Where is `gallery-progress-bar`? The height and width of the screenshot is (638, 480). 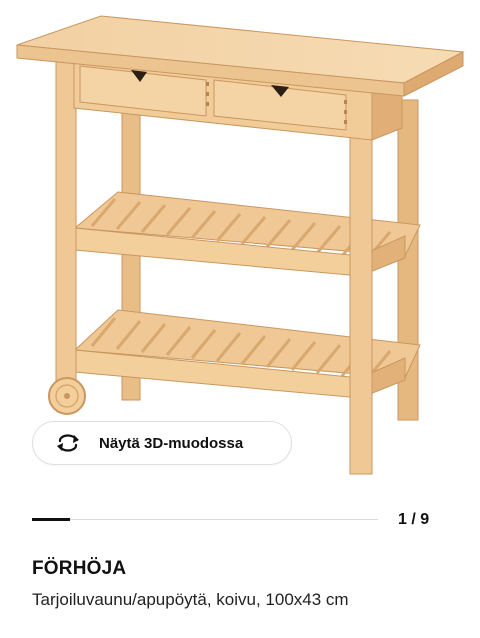 gallery-progress-bar is located at coordinates (205, 520).